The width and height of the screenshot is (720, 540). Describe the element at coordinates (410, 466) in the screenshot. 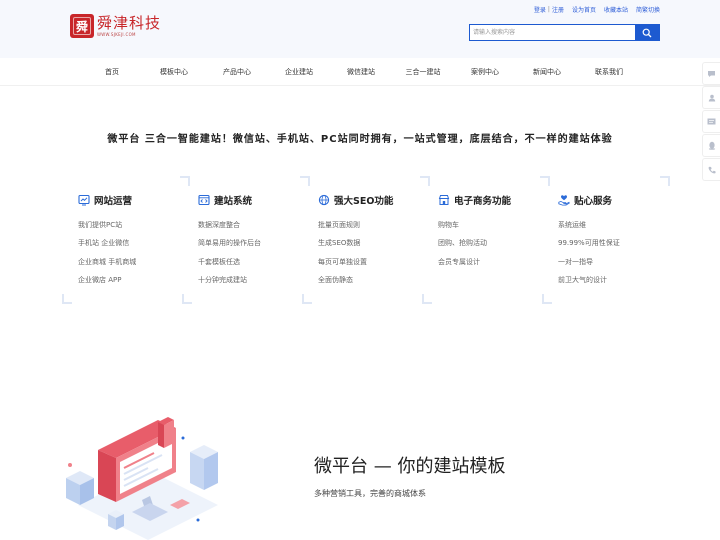

I see `promo-title: 微平台 — 你的建站模板` at that location.